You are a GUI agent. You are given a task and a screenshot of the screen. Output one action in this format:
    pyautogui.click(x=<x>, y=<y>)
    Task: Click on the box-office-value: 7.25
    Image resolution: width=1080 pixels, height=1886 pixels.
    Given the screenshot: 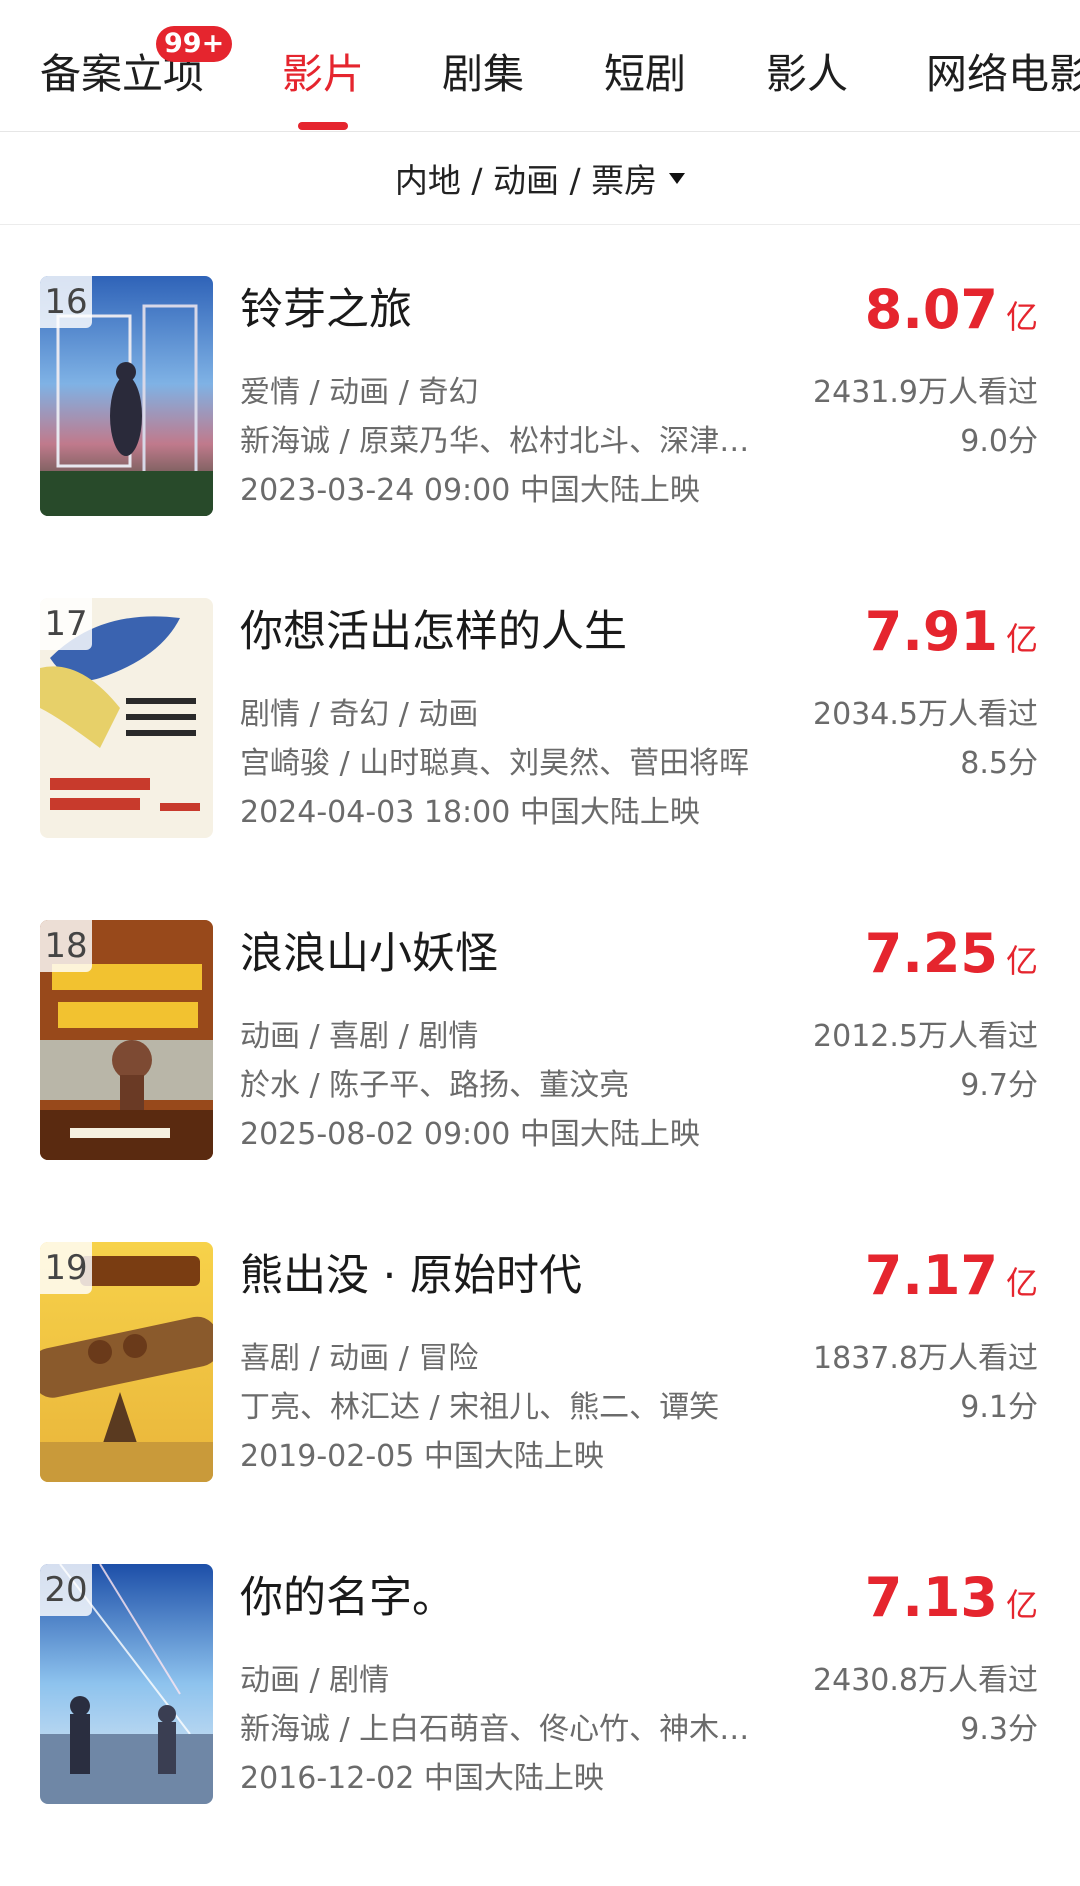 What is the action you would take?
    pyautogui.click(x=931, y=953)
    